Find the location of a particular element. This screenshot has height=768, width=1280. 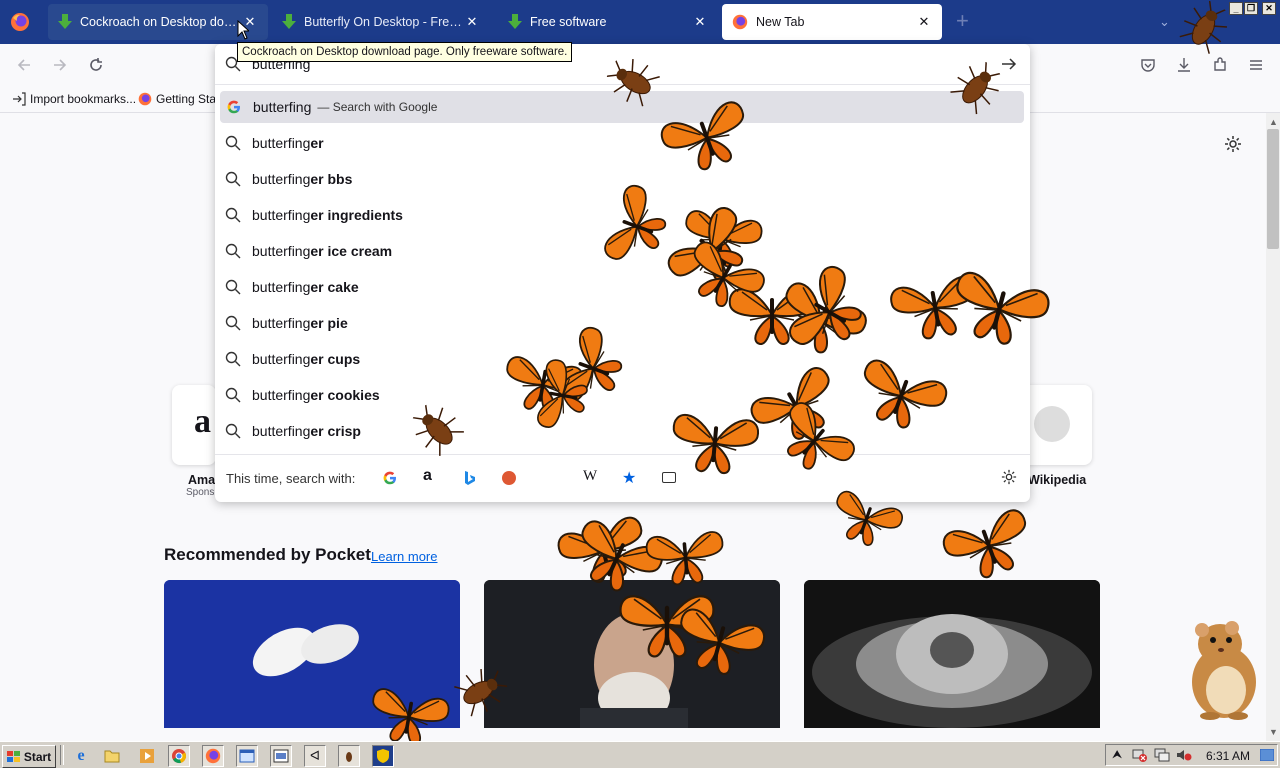

bookmarks-star-icon: ★ is located at coordinates (629, 478).